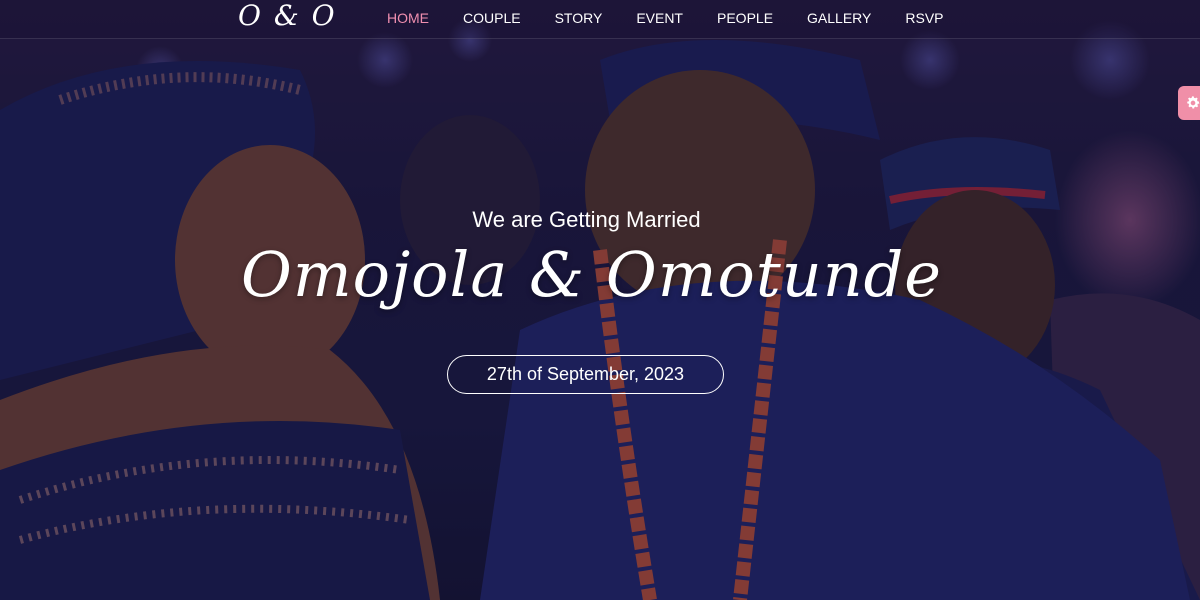 This screenshot has width=1200, height=600. Describe the element at coordinates (591, 274) in the screenshot. I see `couple-names: Omojola & Omotunde` at that location.